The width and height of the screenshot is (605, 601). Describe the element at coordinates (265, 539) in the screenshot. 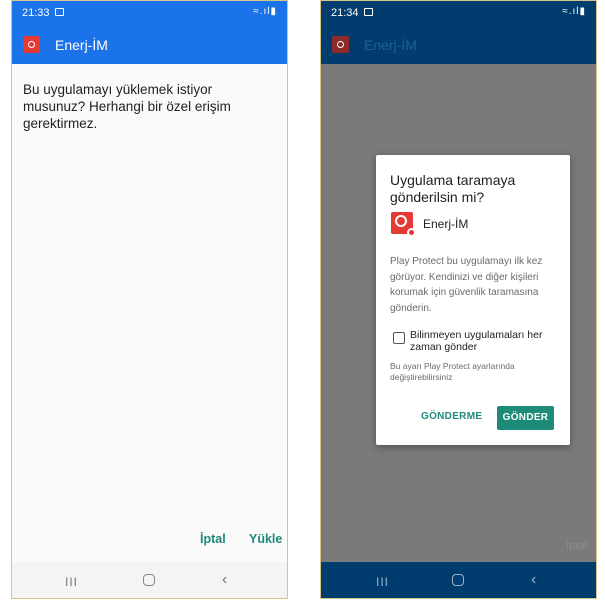

I see `install-button: Yükle` at that location.